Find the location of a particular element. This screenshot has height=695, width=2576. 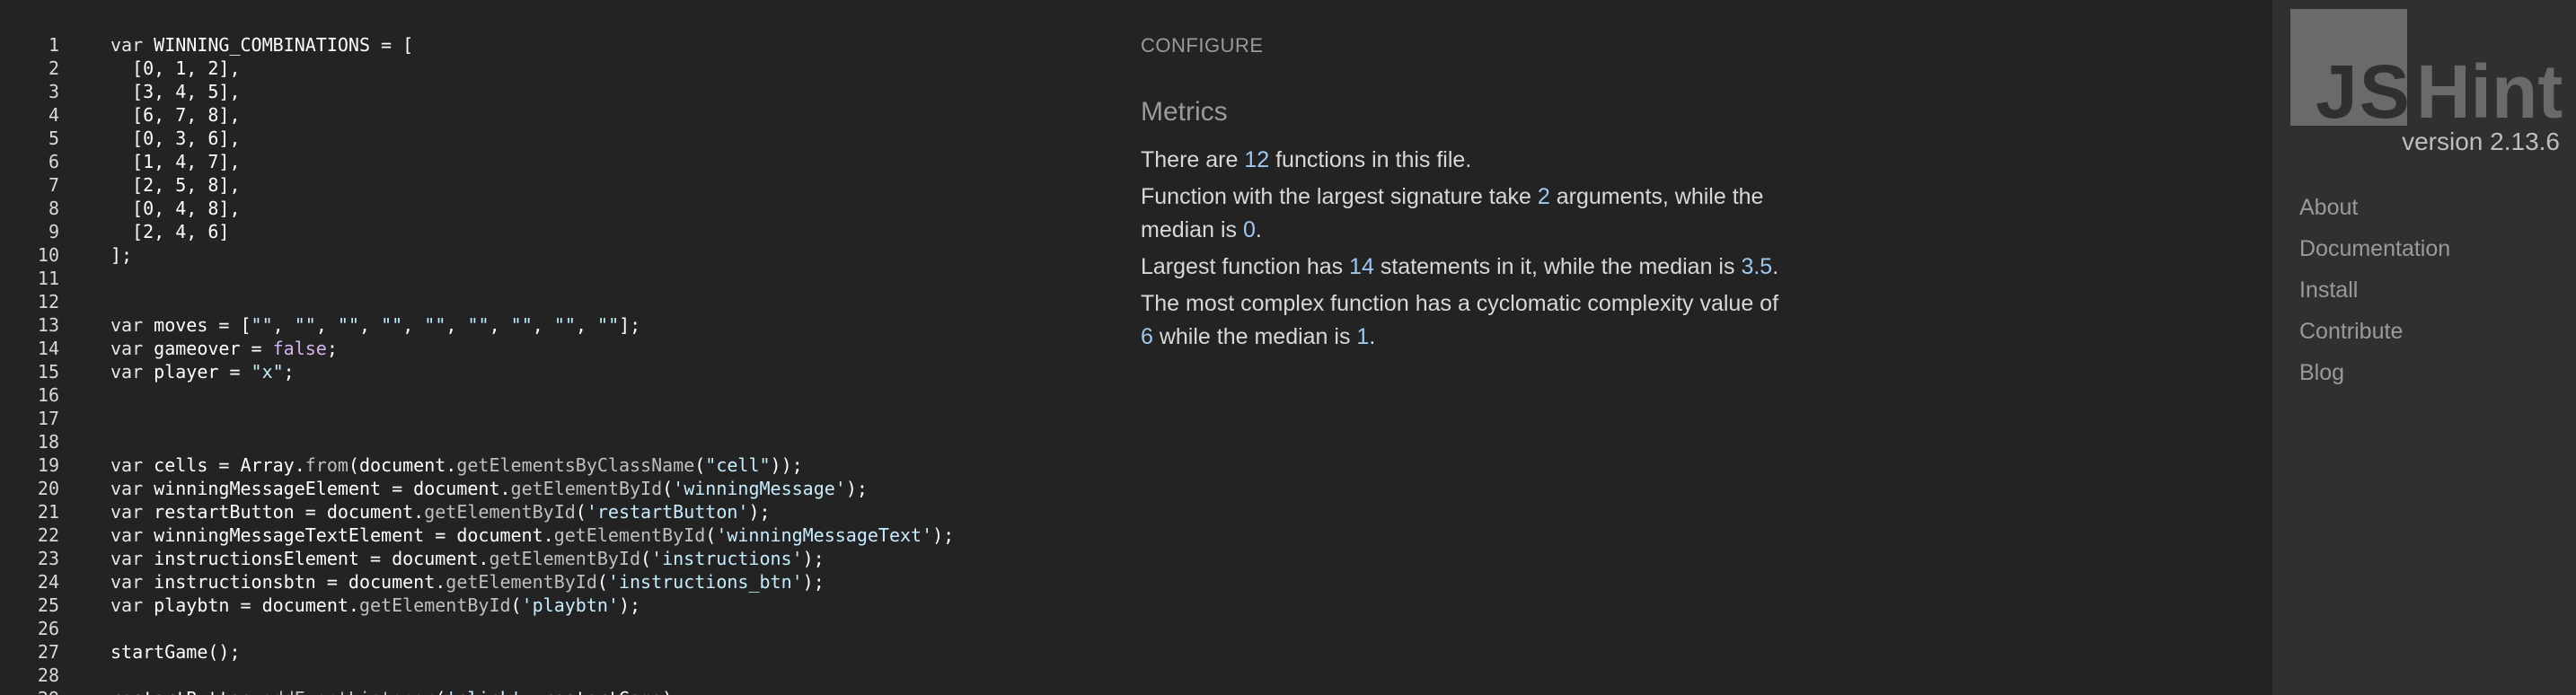

code-text: [2, 5, 8], is located at coordinates (175, 185).